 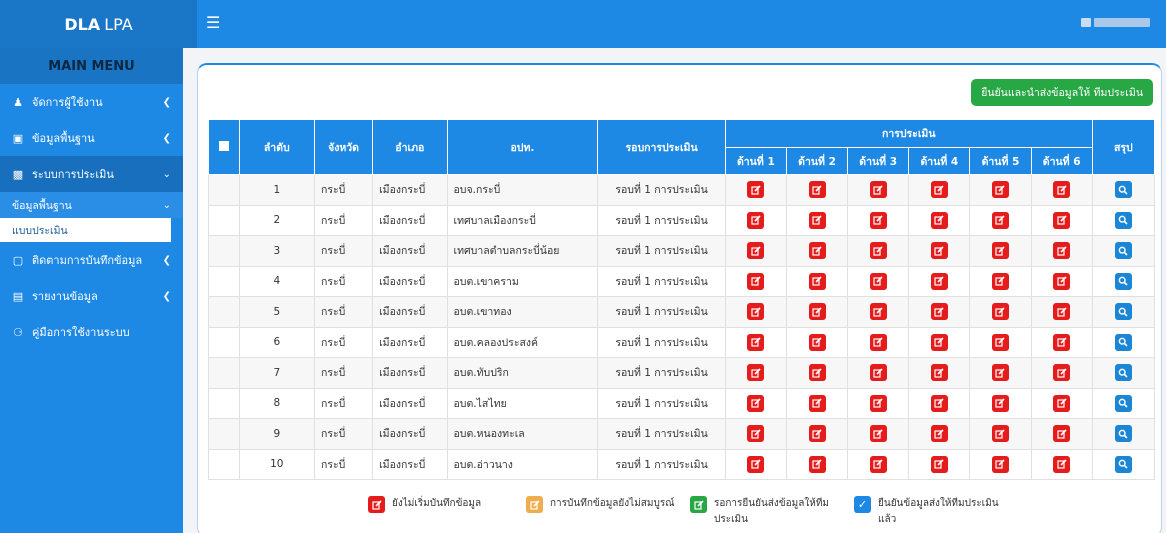 What do you see at coordinates (91, 332) in the screenshot?
I see `sidebar-item-manual: ⚆ คู่มือการใช้งานระบบ` at bounding box center [91, 332].